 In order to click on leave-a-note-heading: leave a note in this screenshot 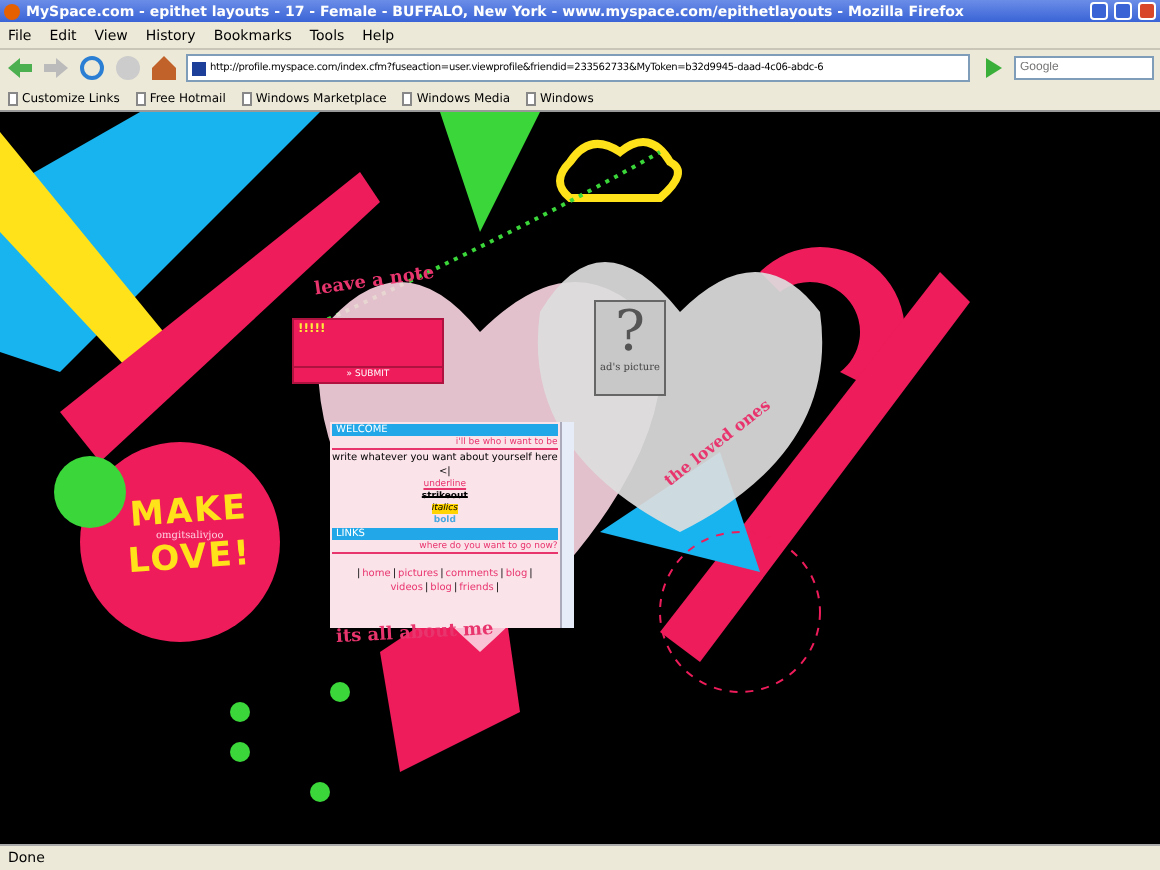, I will do `click(374, 282)`.